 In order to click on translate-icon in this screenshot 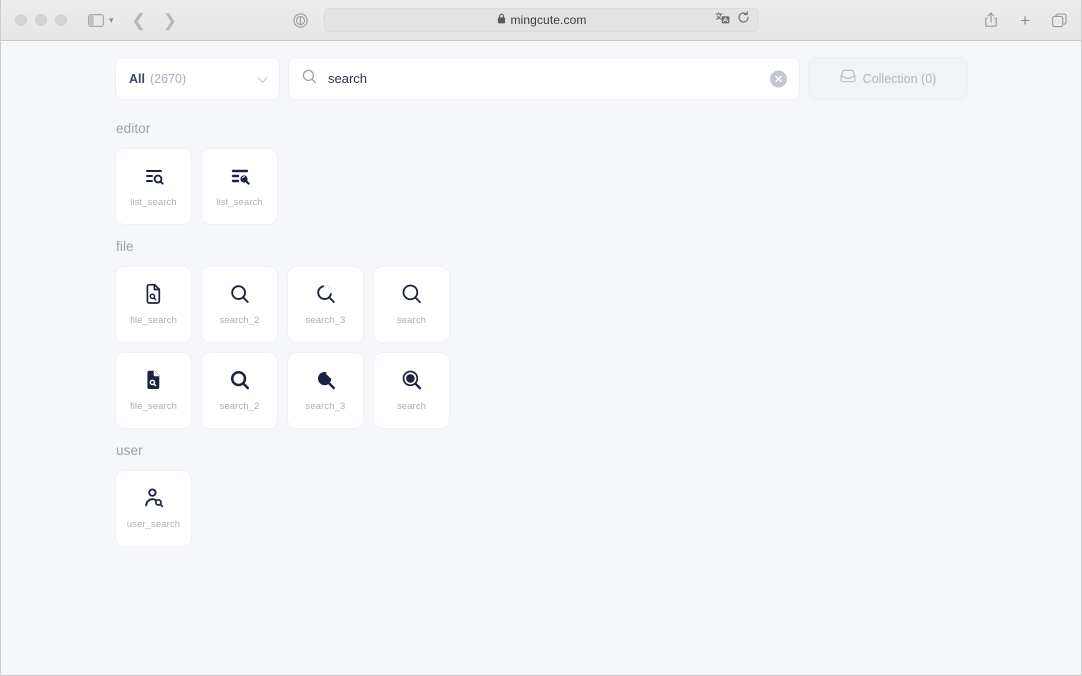, I will do `click(722, 20)`.